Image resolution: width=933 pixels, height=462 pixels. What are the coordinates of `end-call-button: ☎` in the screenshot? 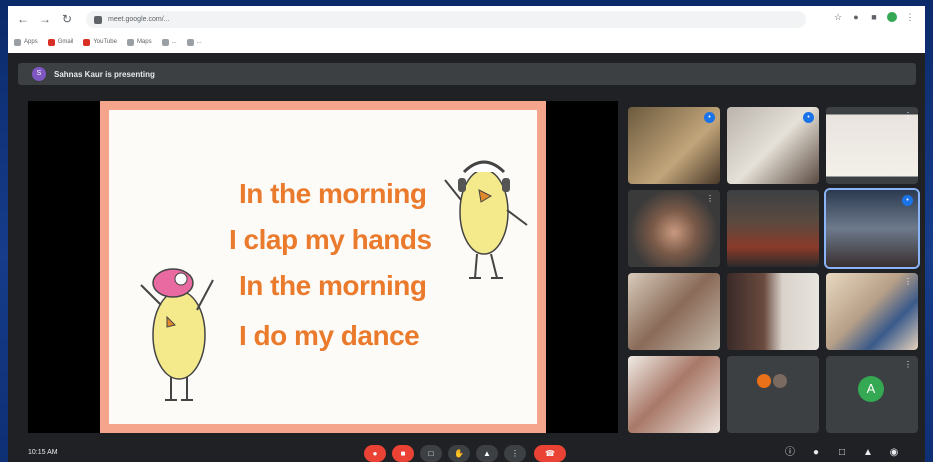 It's located at (550, 453).